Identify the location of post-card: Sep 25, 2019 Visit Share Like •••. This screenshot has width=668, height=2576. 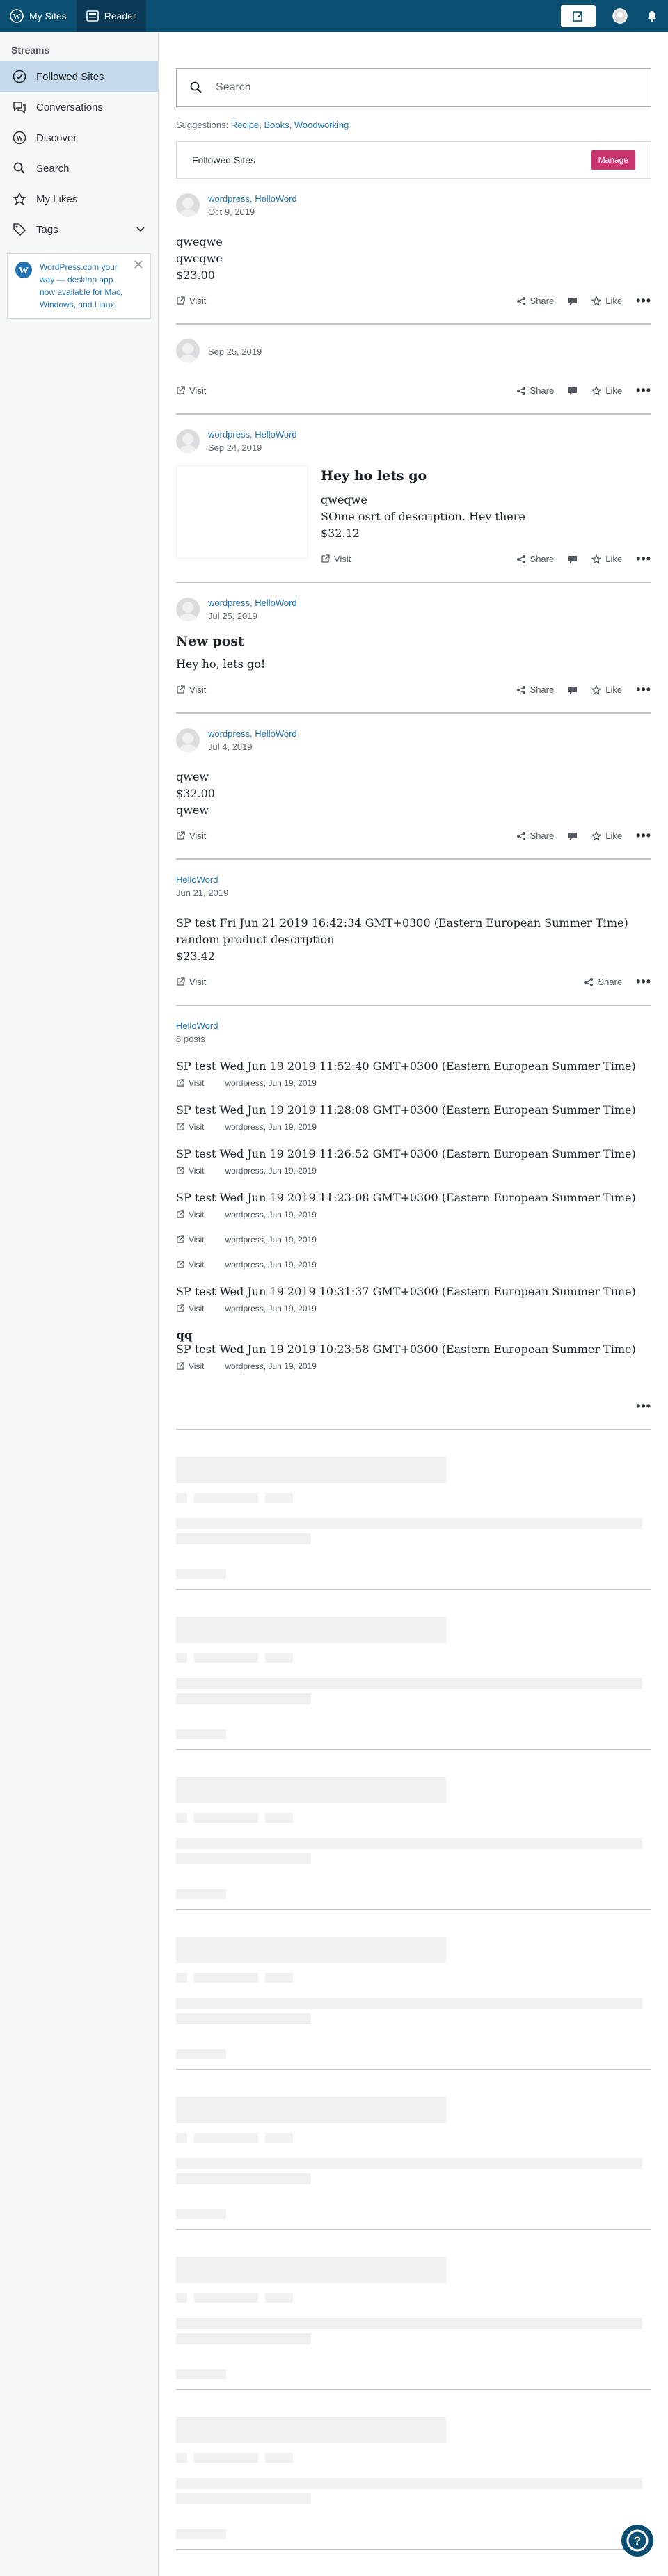
(413, 370).